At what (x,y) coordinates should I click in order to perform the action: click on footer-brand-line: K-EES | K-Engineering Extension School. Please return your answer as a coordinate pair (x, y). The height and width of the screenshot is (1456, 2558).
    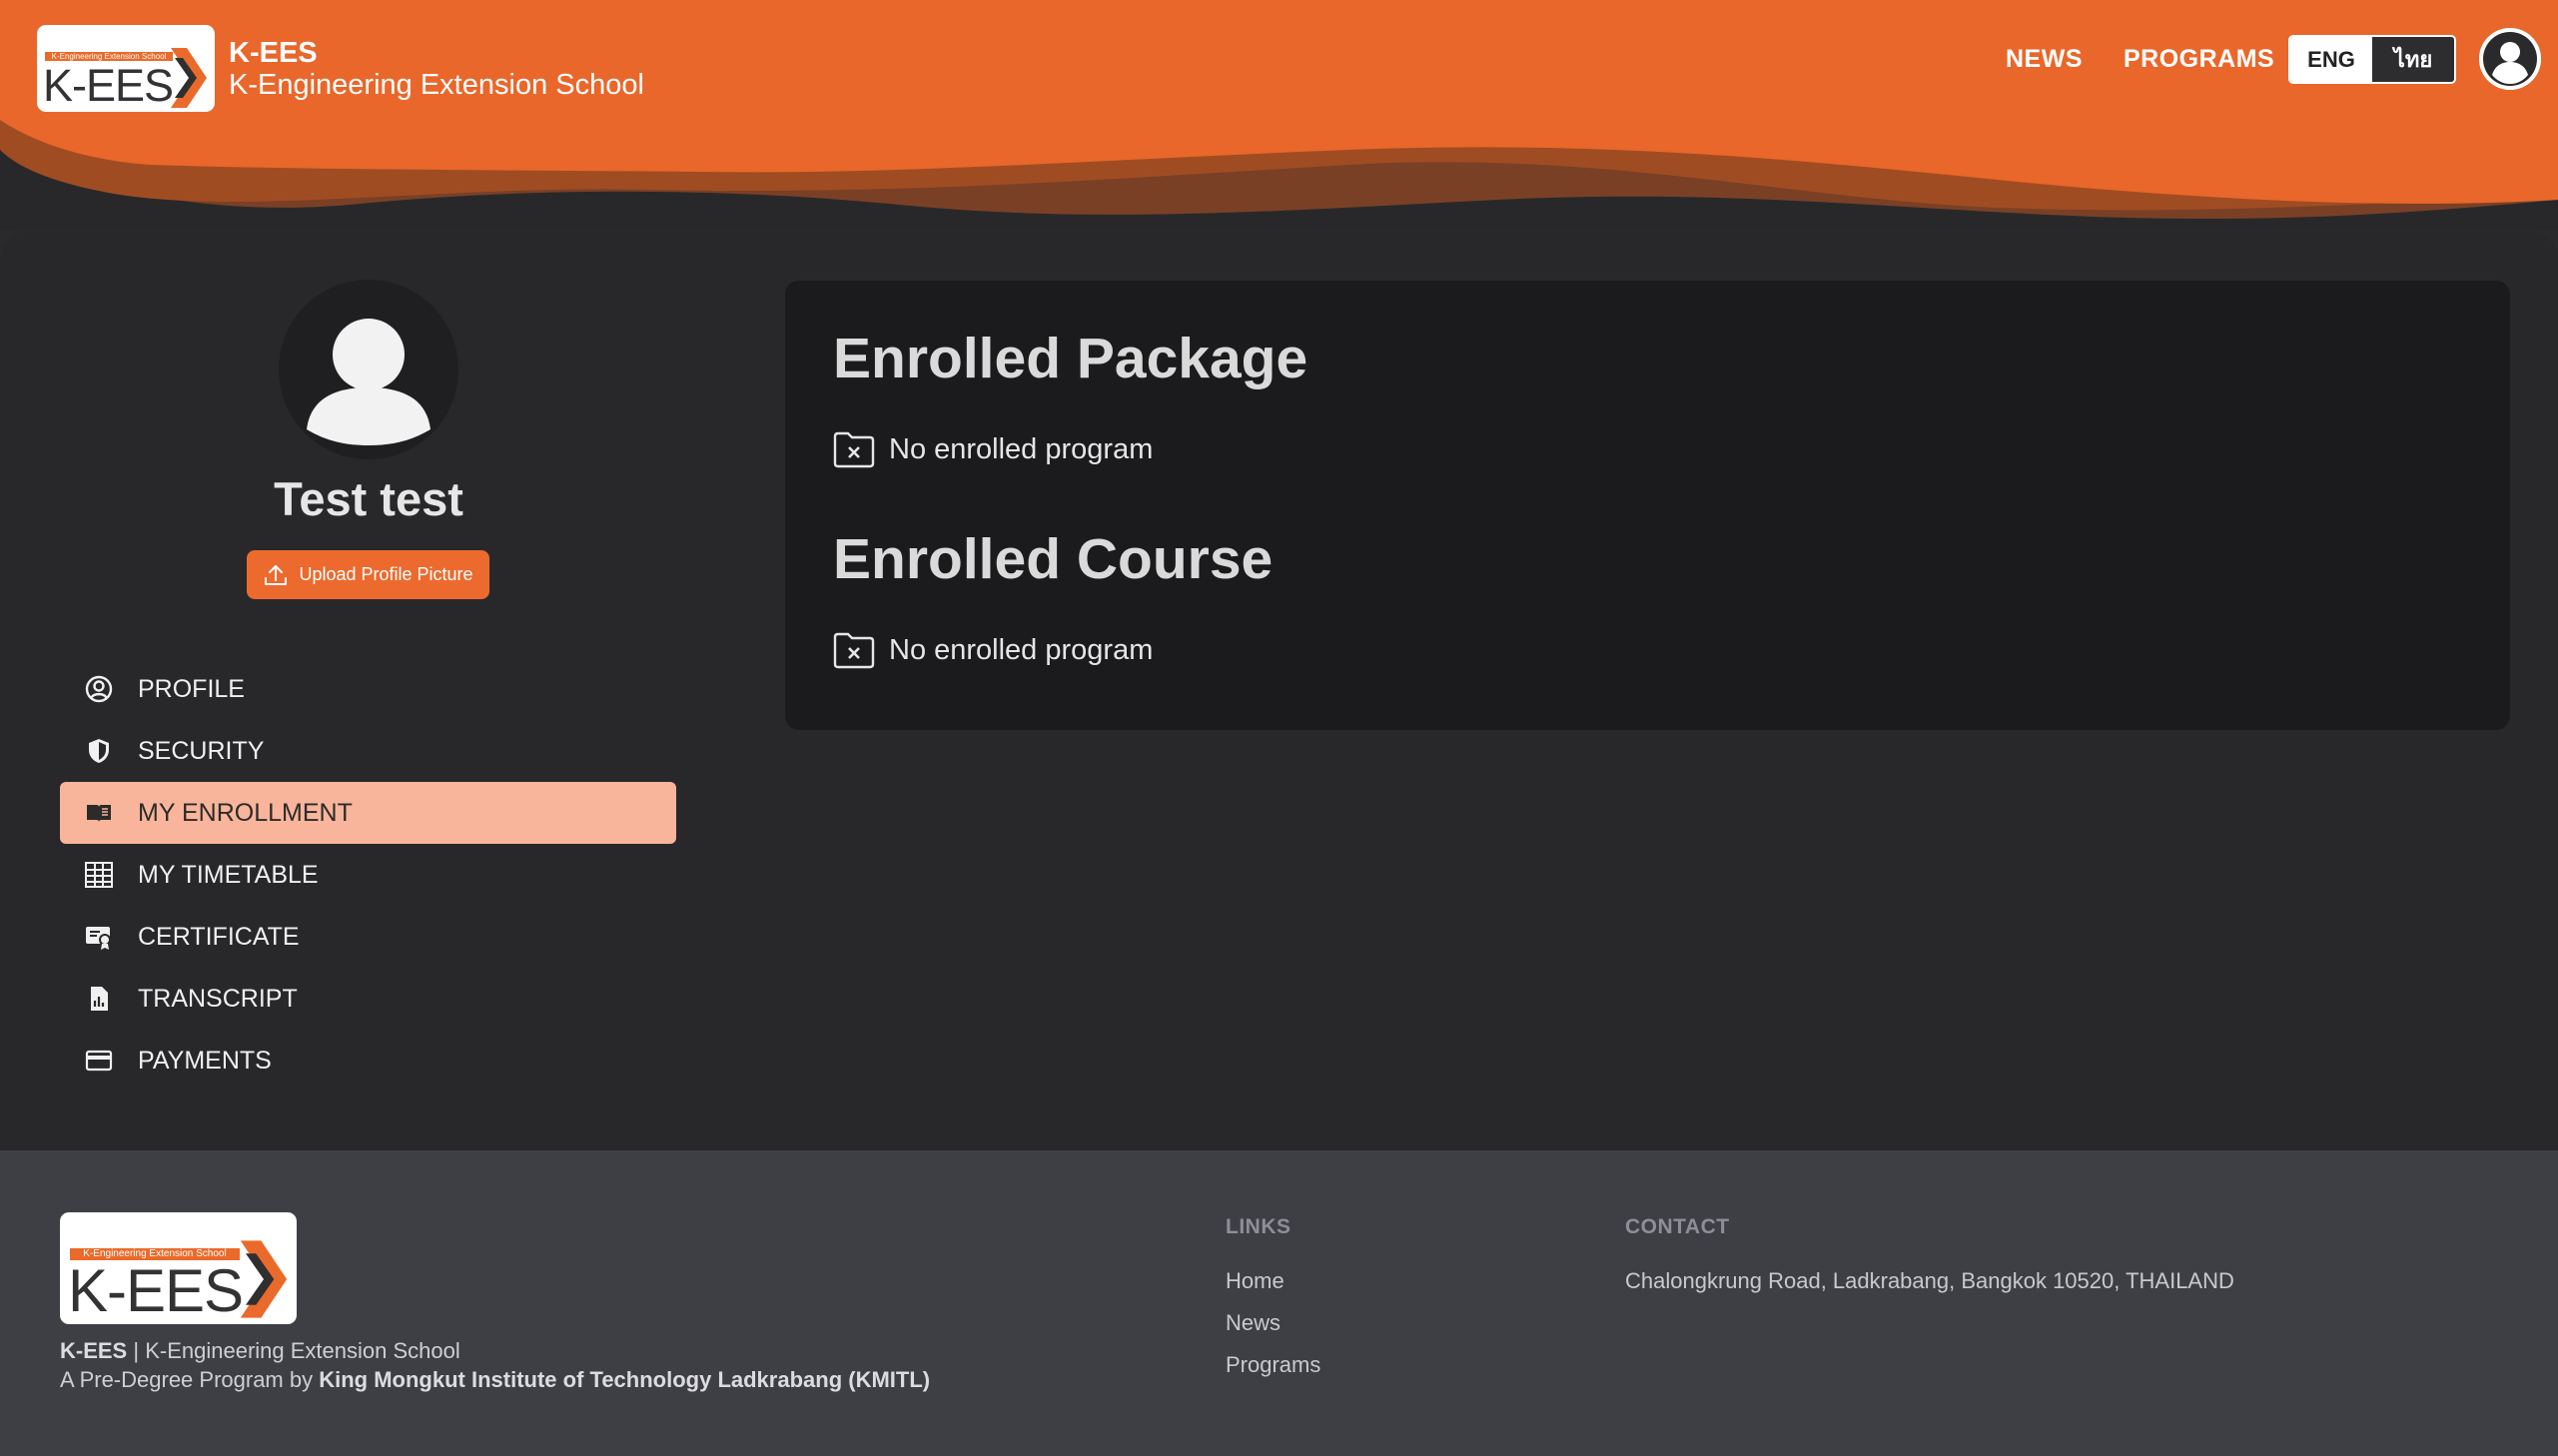
    Looking at the image, I should click on (260, 1351).